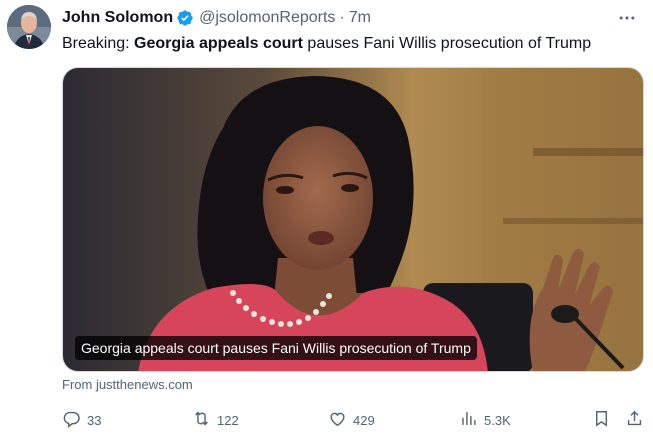 The image size is (653, 441). What do you see at coordinates (185, 18) in the screenshot?
I see `verified-badge-icon` at bounding box center [185, 18].